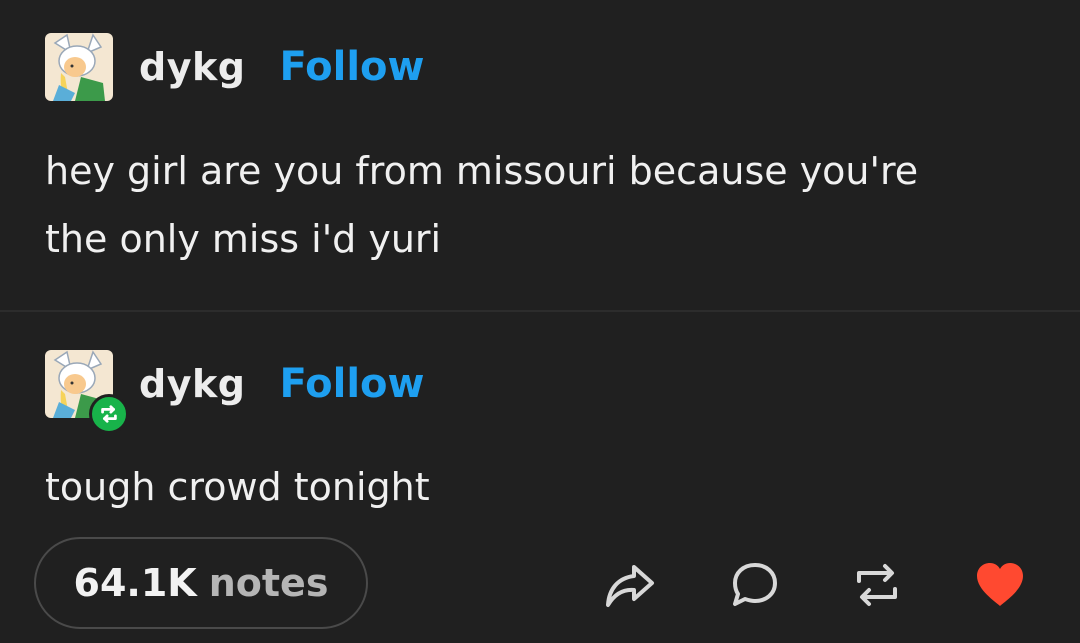  I want to click on comment-icon, so click(755, 585).